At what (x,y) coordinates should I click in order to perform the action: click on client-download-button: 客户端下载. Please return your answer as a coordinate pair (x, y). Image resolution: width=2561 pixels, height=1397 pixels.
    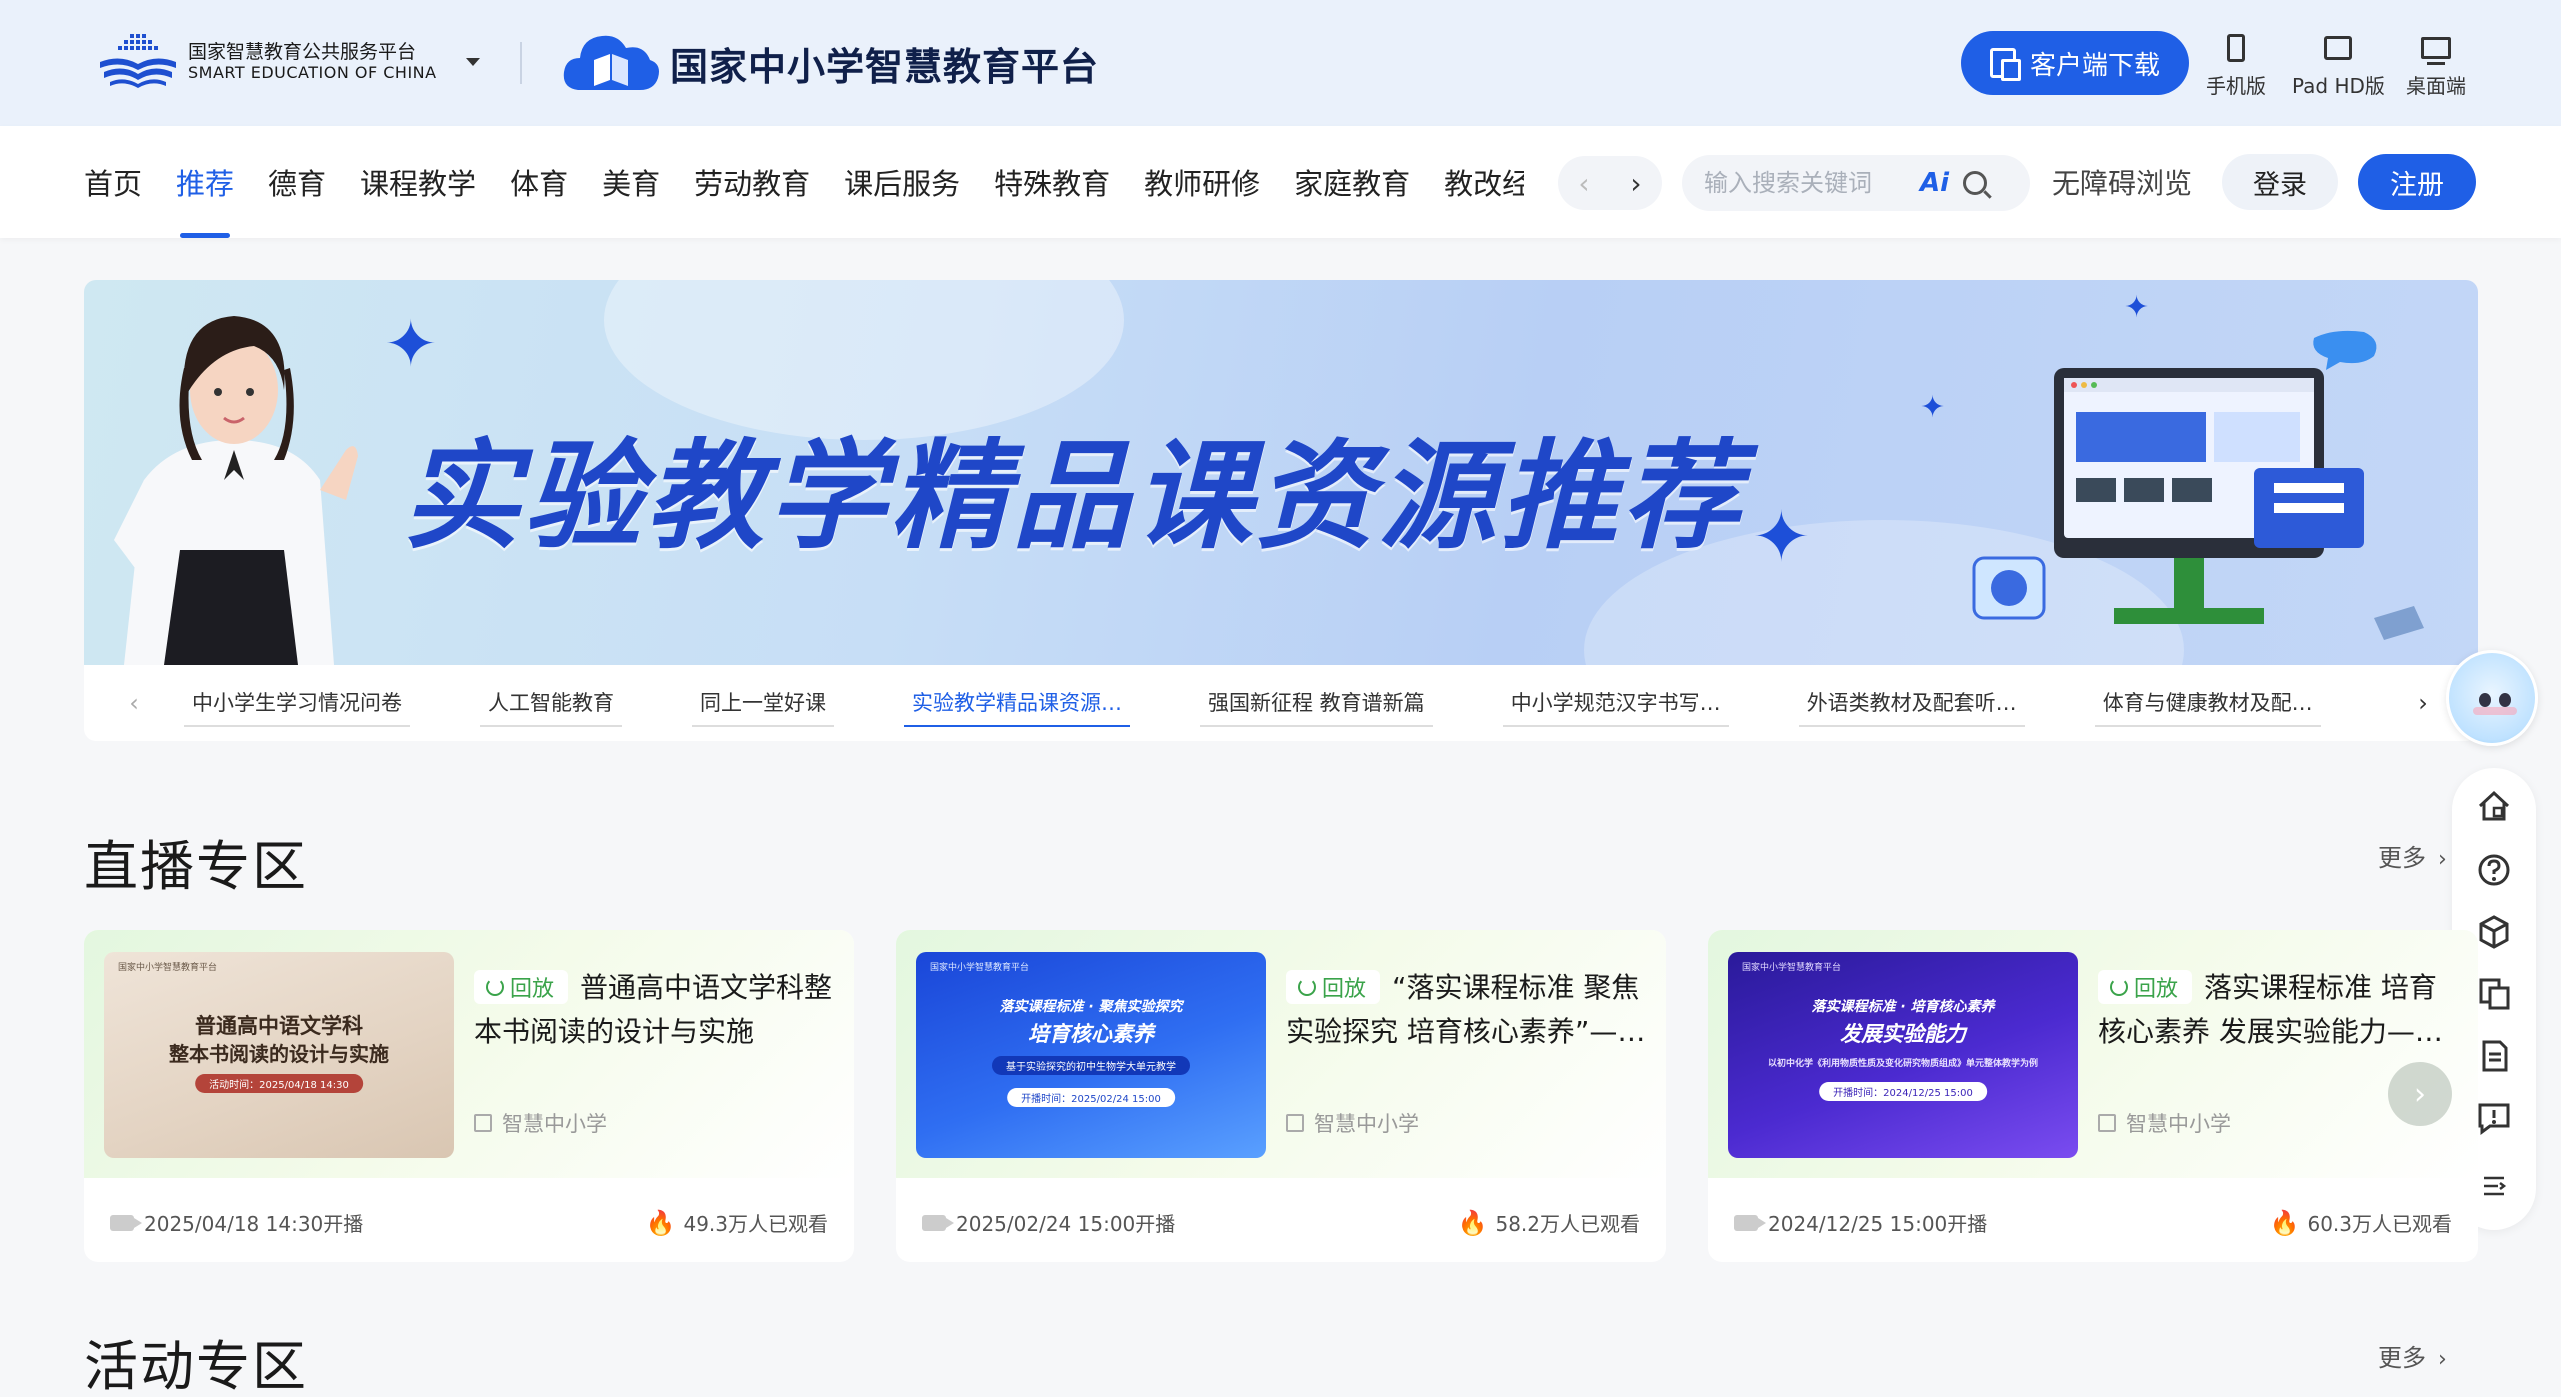
    Looking at the image, I should click on (2075, 63).